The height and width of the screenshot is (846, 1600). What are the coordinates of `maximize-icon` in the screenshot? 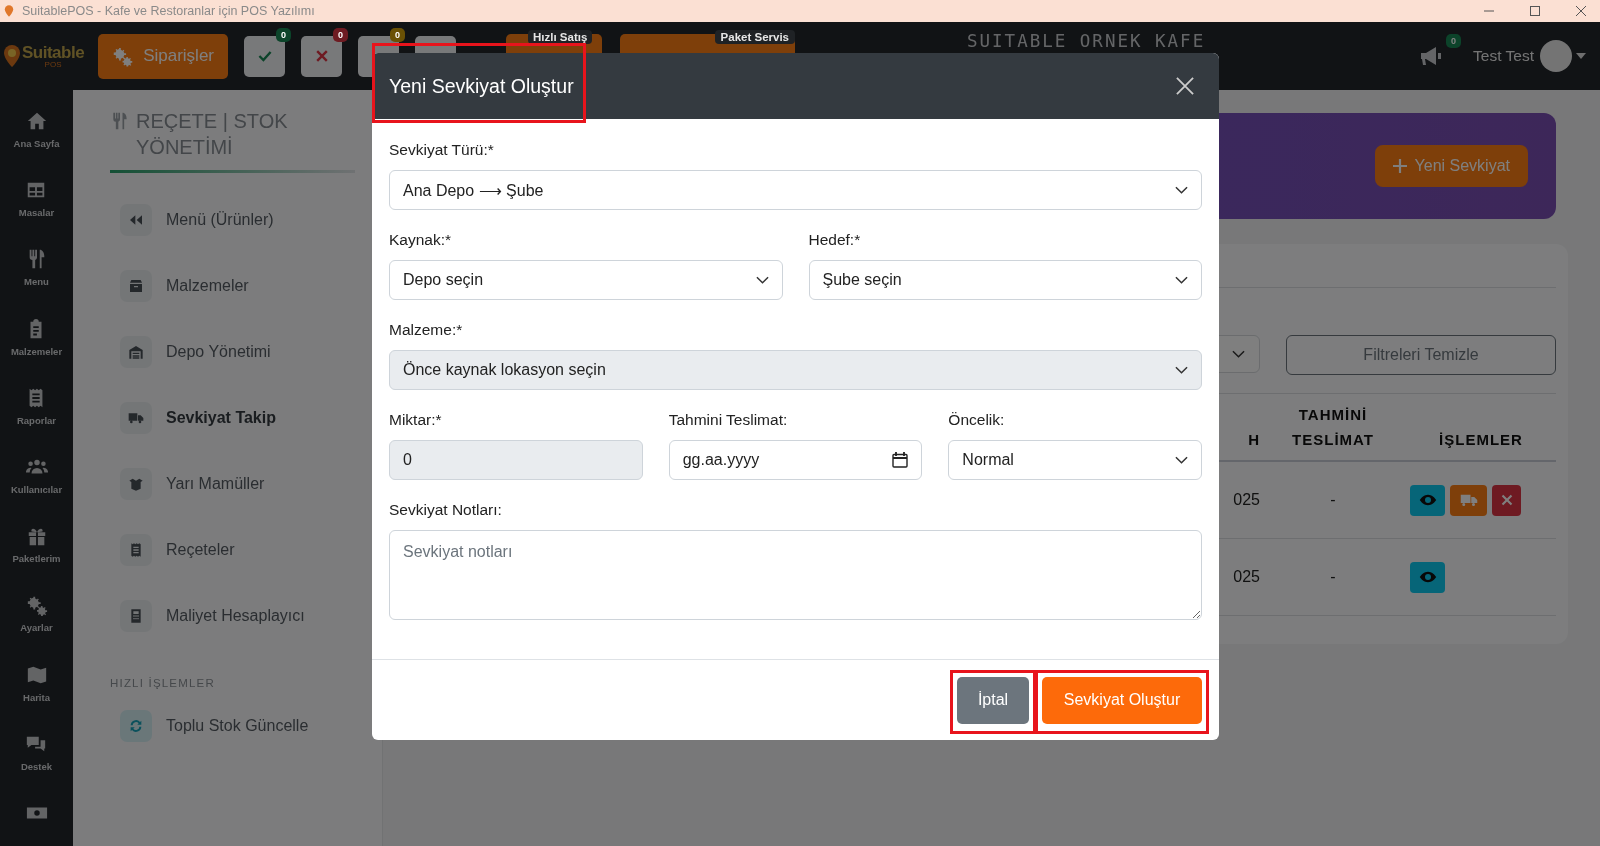 It's located at (1535, 11).